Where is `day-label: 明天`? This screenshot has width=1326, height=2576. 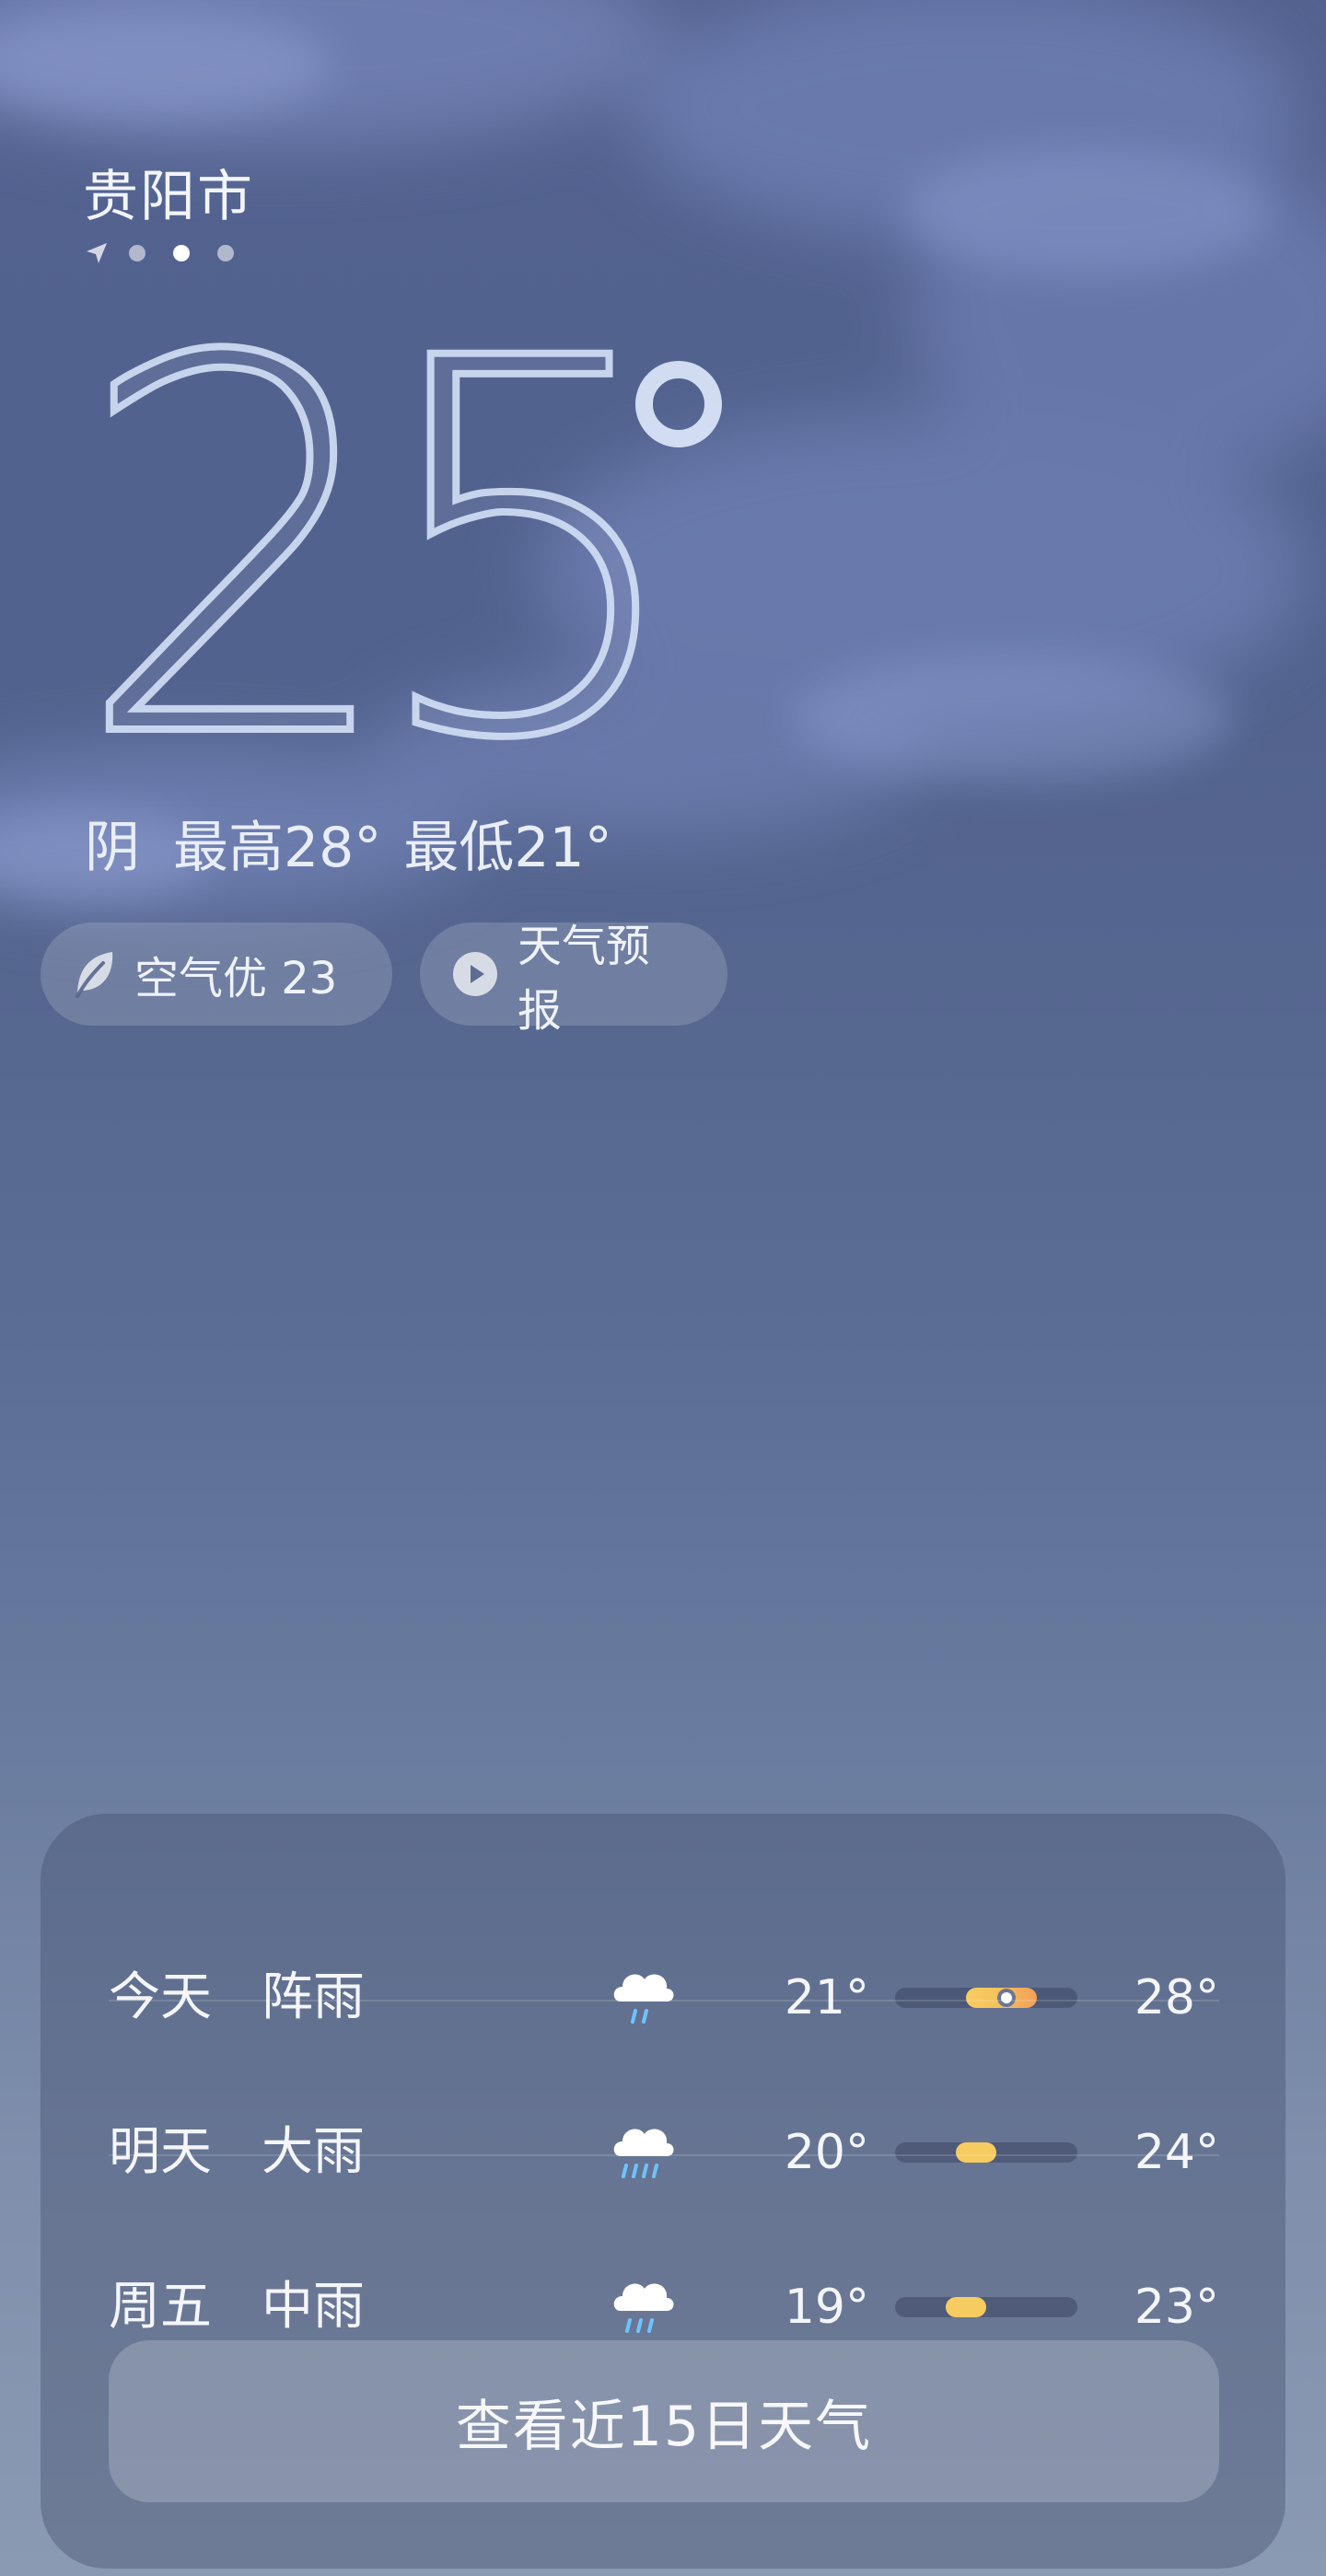
day-label: 明天 is located at coordinates (160, 2152).